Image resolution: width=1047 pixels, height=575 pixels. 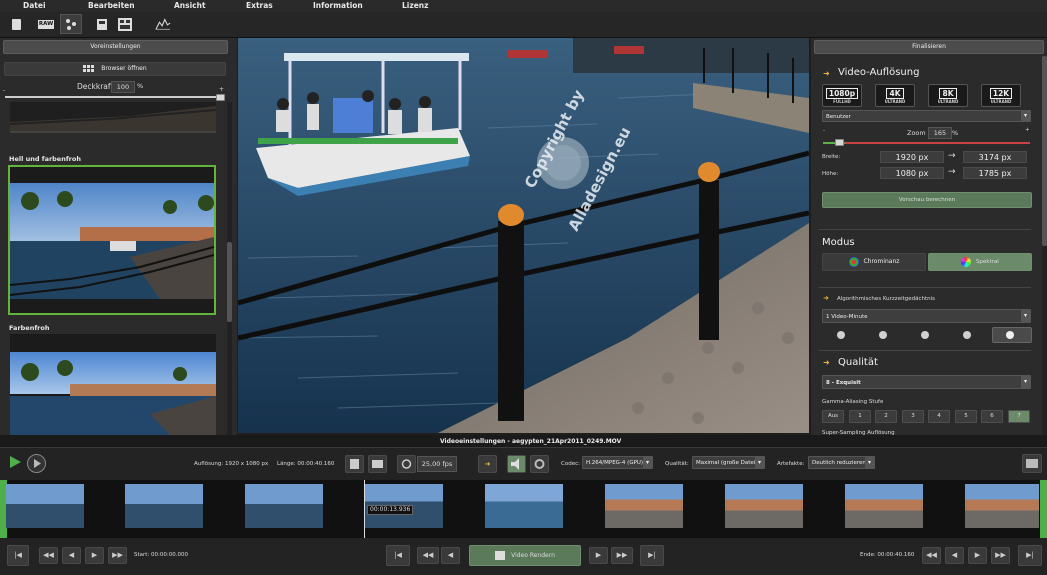 I want to click on resolution-12k-button: 12K ULTRAND, so click(x=1001, y=95).